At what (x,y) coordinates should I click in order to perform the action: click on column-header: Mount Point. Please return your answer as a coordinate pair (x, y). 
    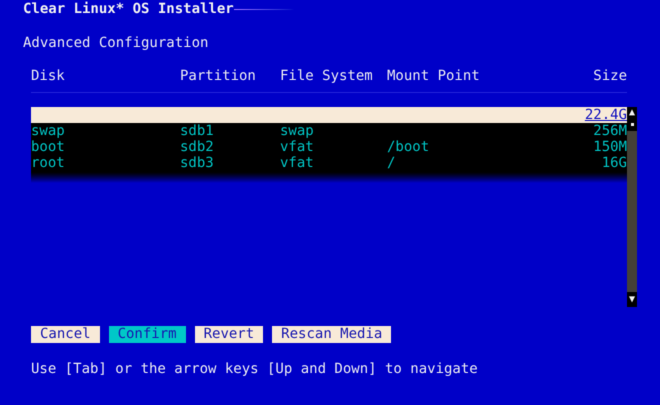
    Looking at the image, I should click on (433, 76).